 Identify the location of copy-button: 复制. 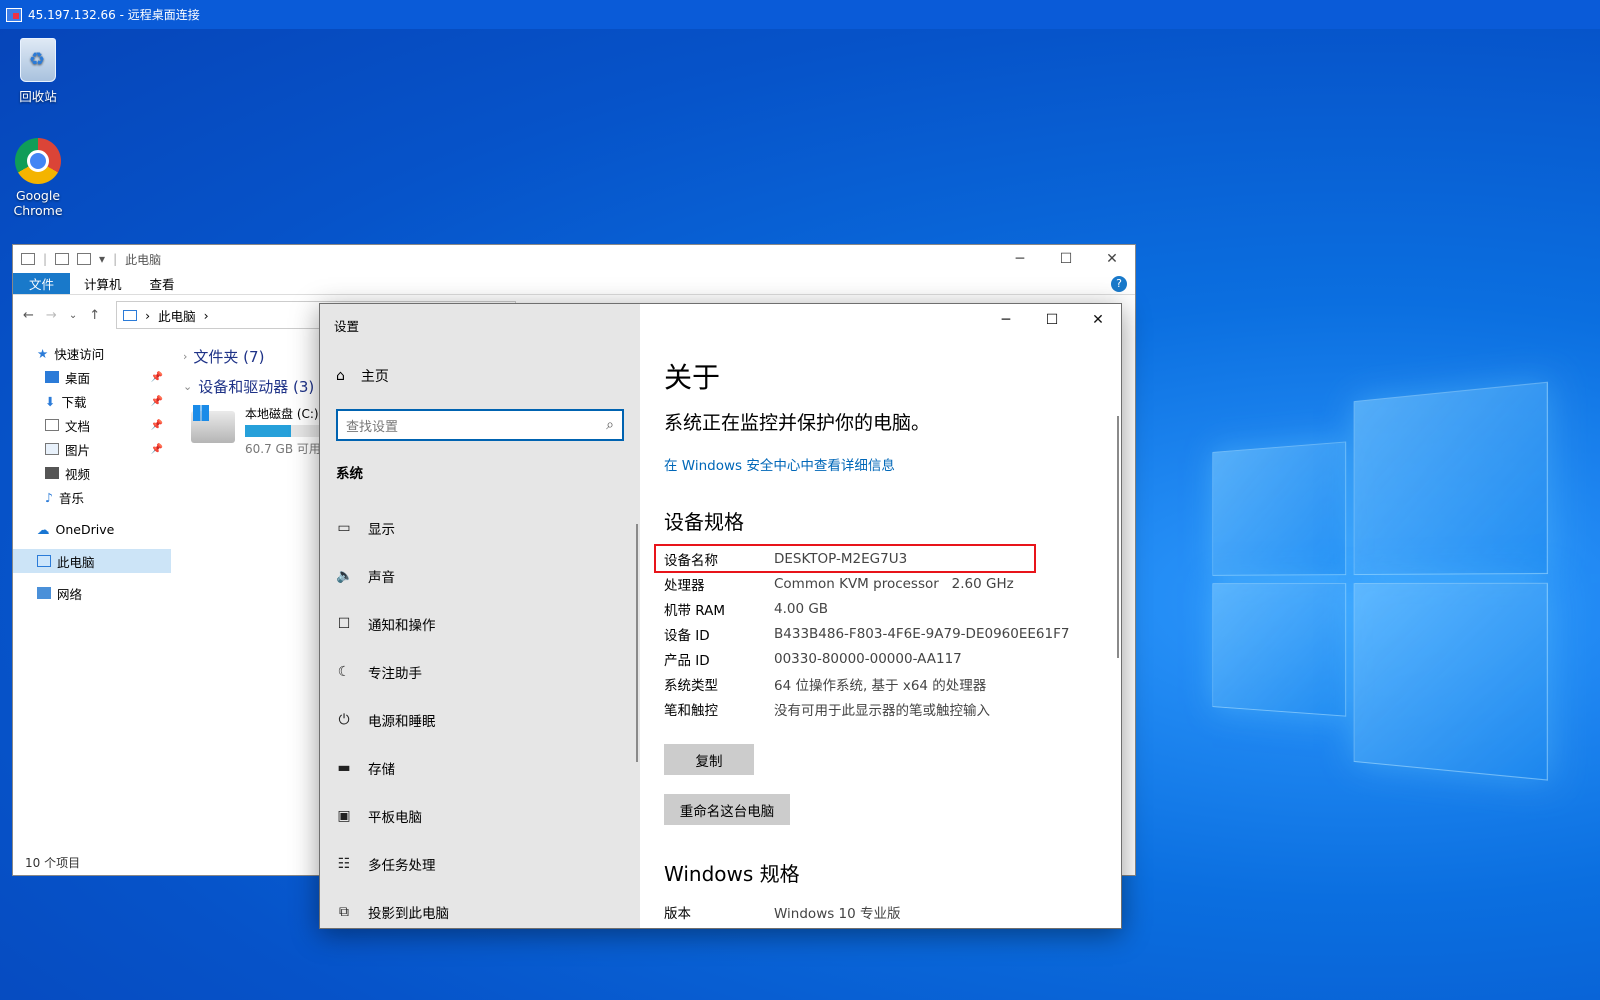
(709, 759).